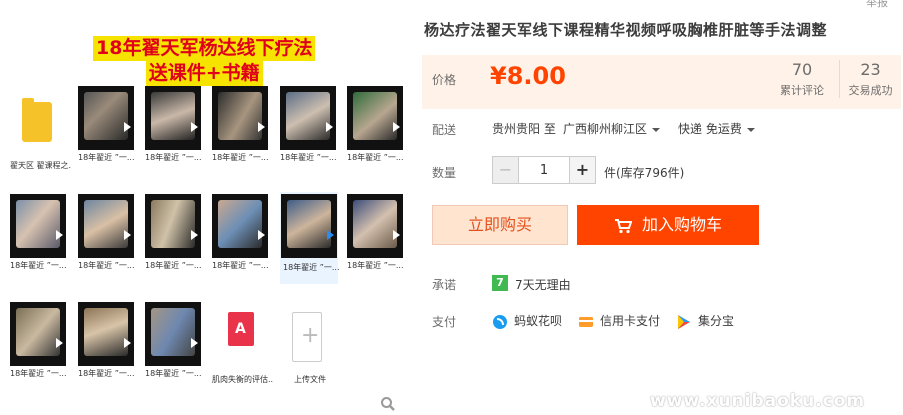  I want to click on huabei-icon, so click(500, 321).